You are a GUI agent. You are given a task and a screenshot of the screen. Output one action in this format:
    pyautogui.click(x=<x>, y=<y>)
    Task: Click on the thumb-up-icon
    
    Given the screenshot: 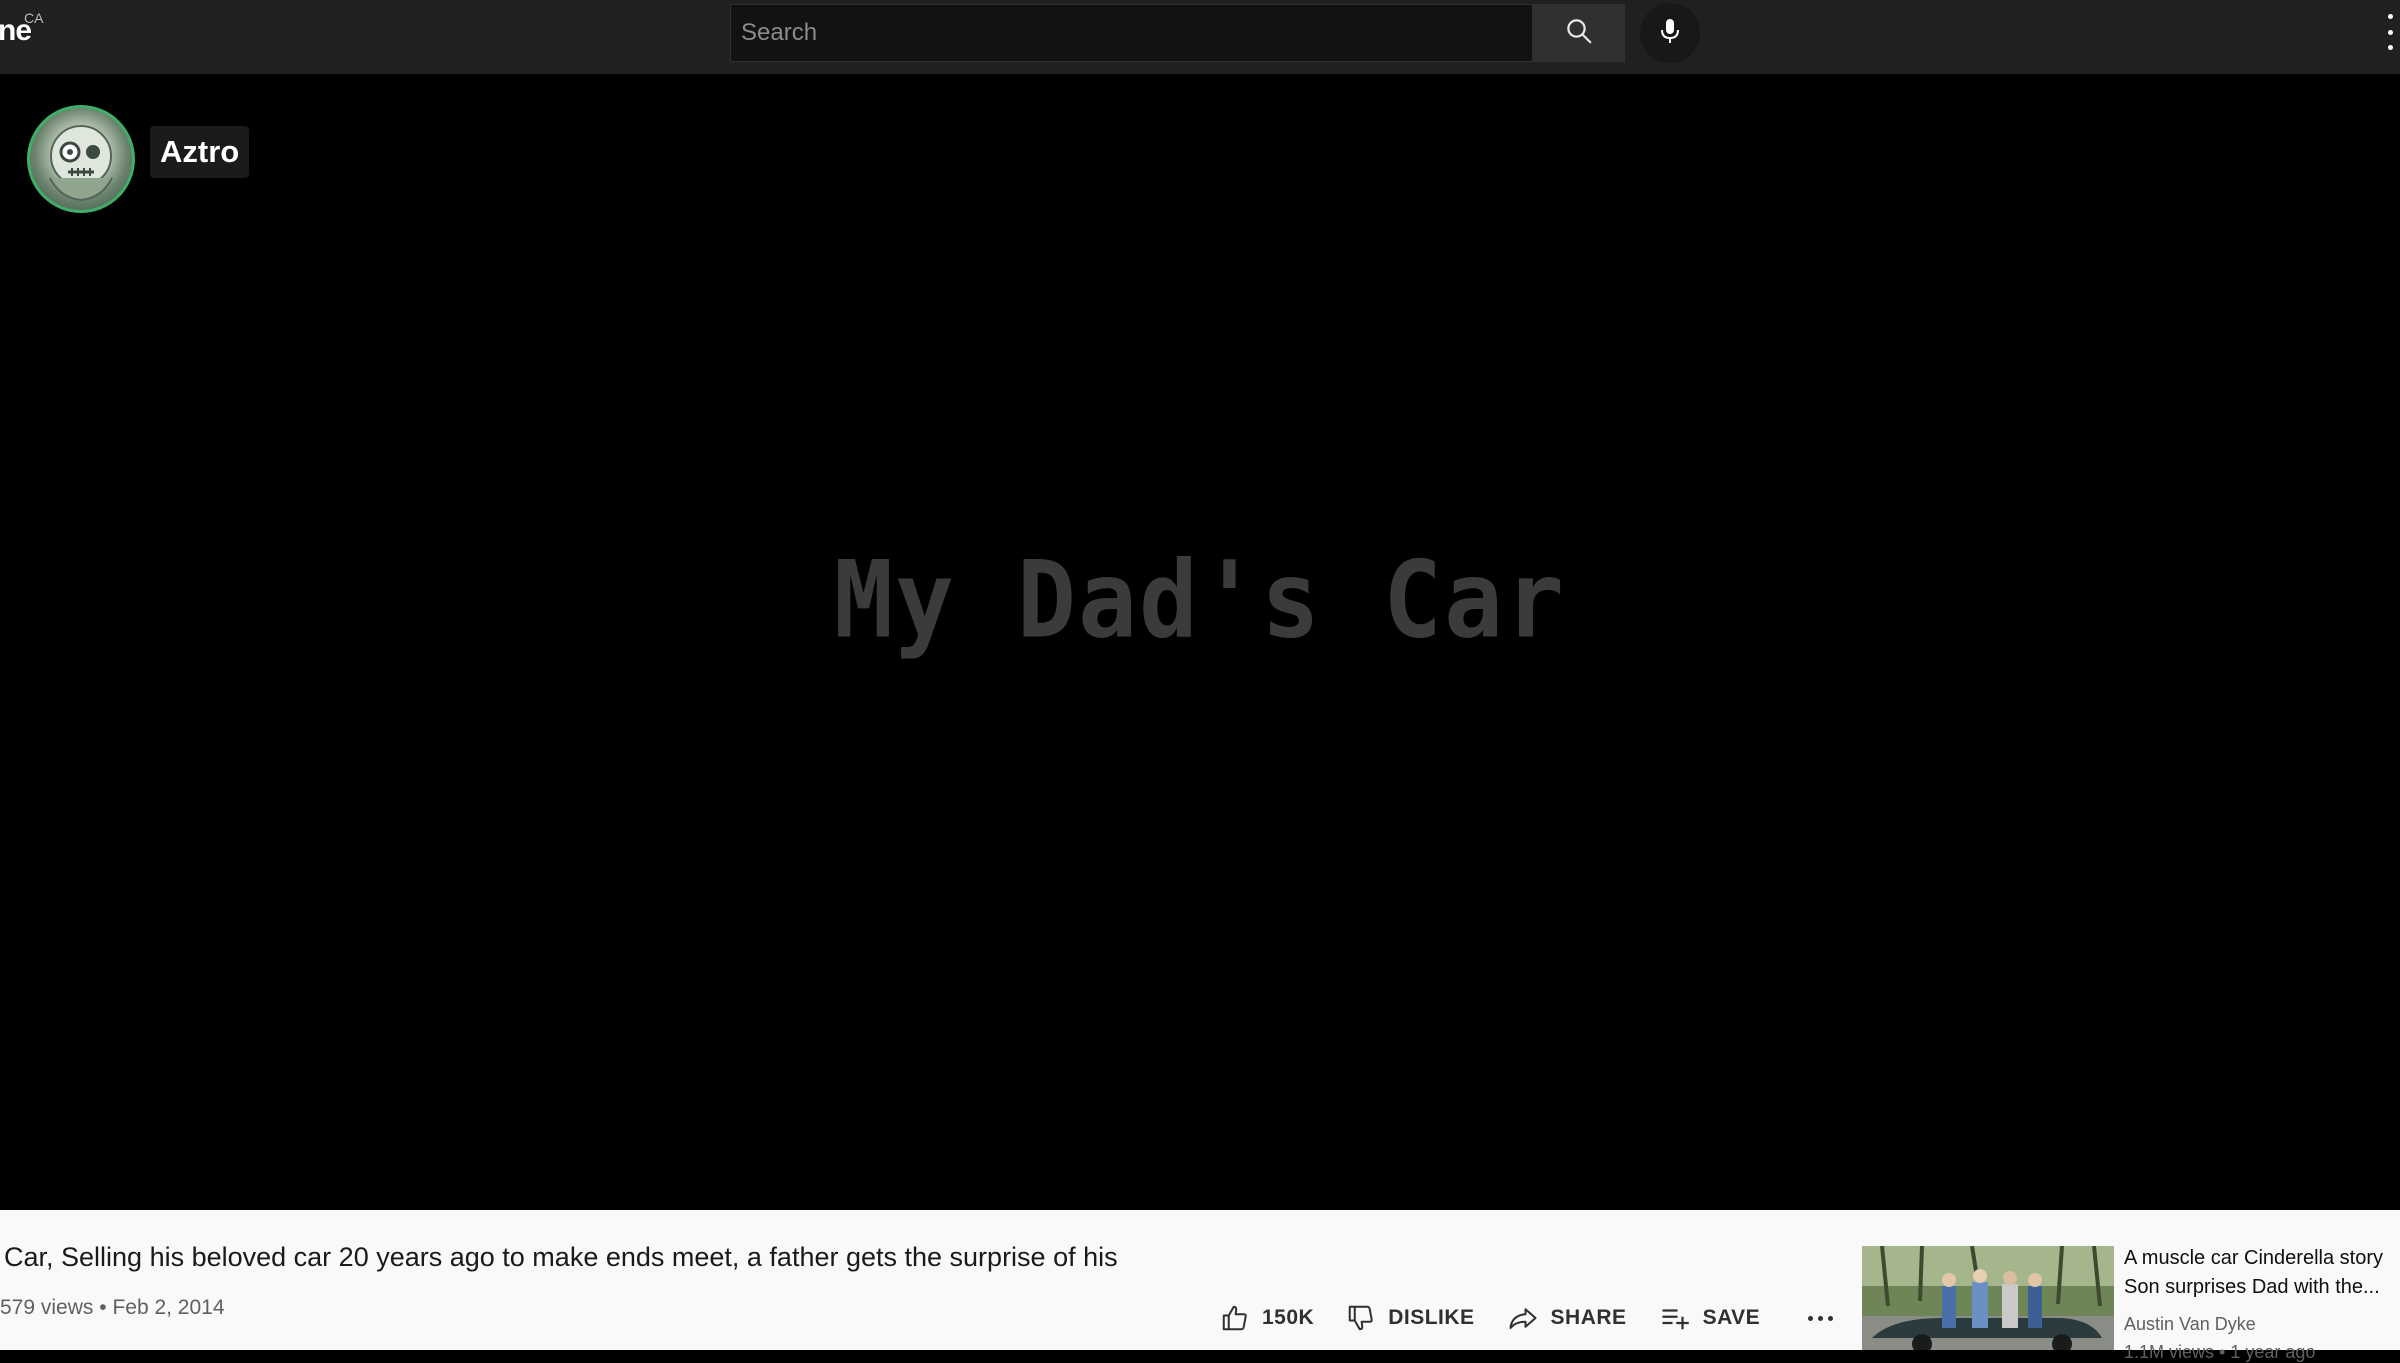 What is the action you would take?
    pyautogui.click(x=1234, y=1318)
    